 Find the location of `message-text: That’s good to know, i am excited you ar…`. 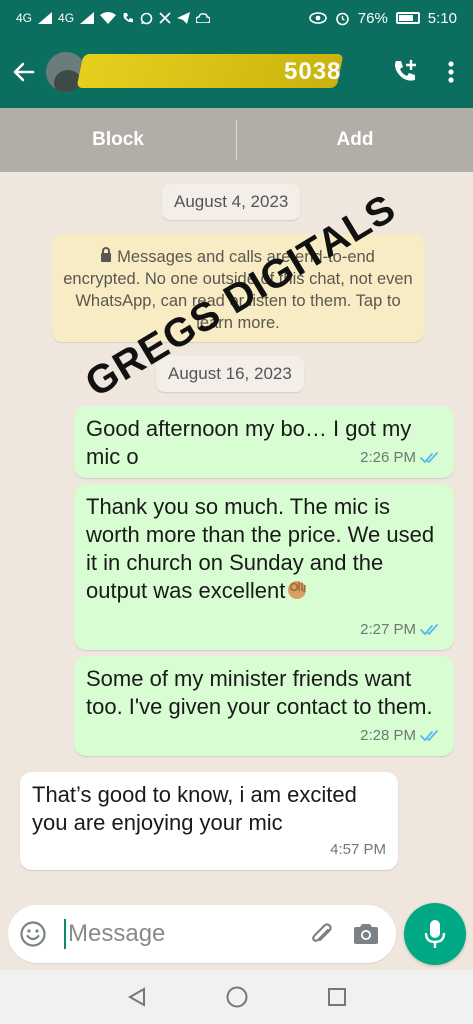

message-text: That’s good to know, i am excited you ar… is located at coordinates (194, 808).